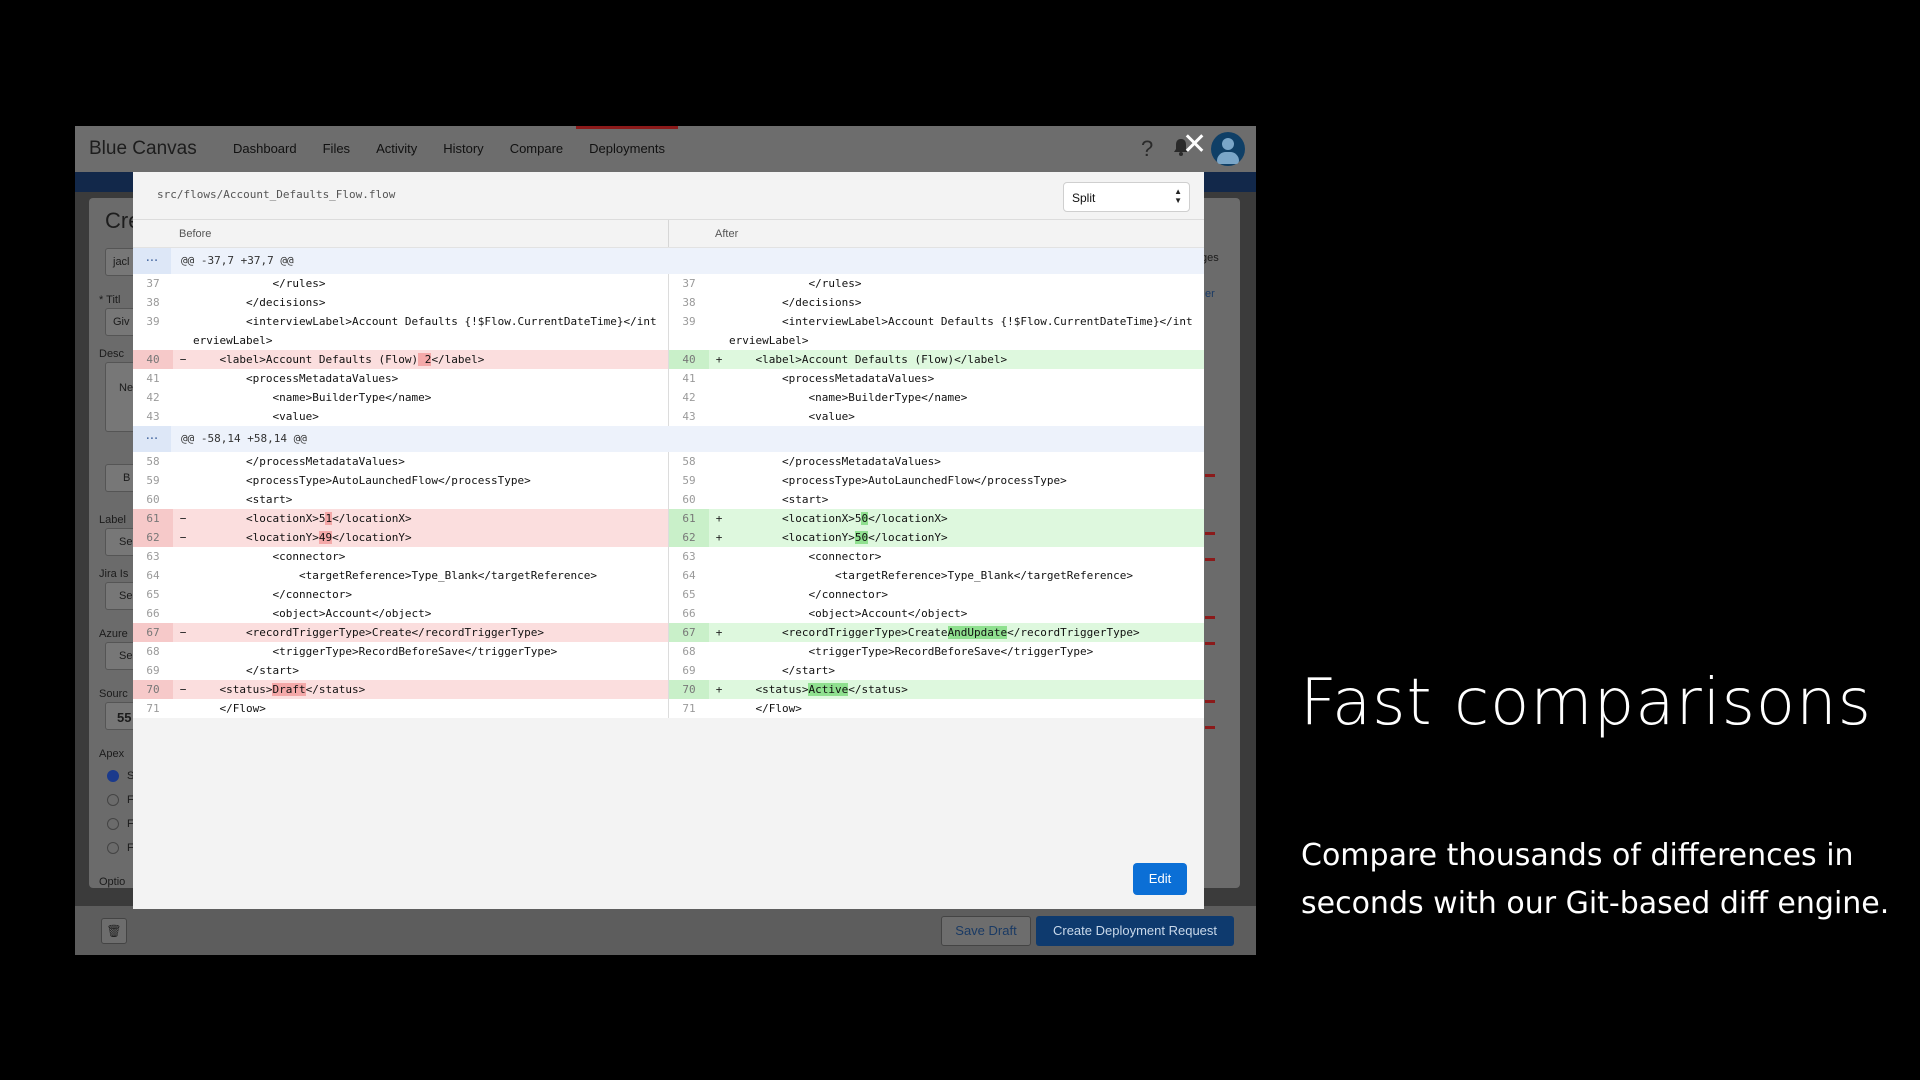 The image size is (1920, 1080). What do you see at coordinates (430, 359) in the screenshot?
I see `code-text: <label>Account Defaults (Flow) 2</label>` at bounding box center [430, 359].